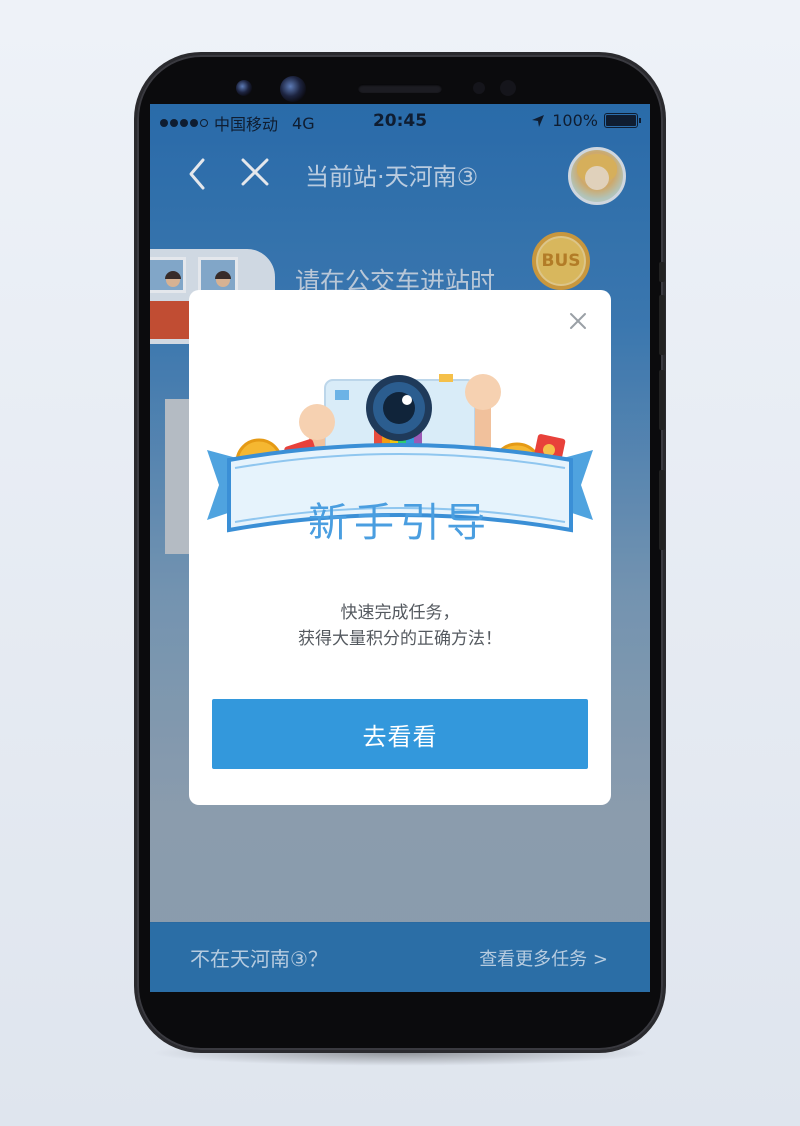  Describe the element at coordinates (244, 88) in the screenshot. I see `front-sensor` at that location.